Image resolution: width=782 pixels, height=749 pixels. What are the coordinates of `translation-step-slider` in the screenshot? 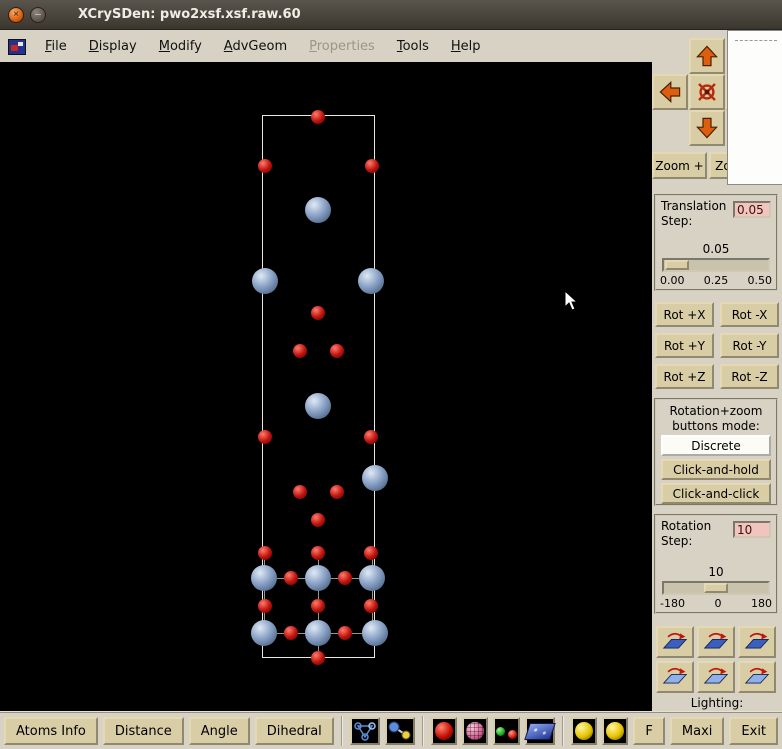 It's located at (716, 265).